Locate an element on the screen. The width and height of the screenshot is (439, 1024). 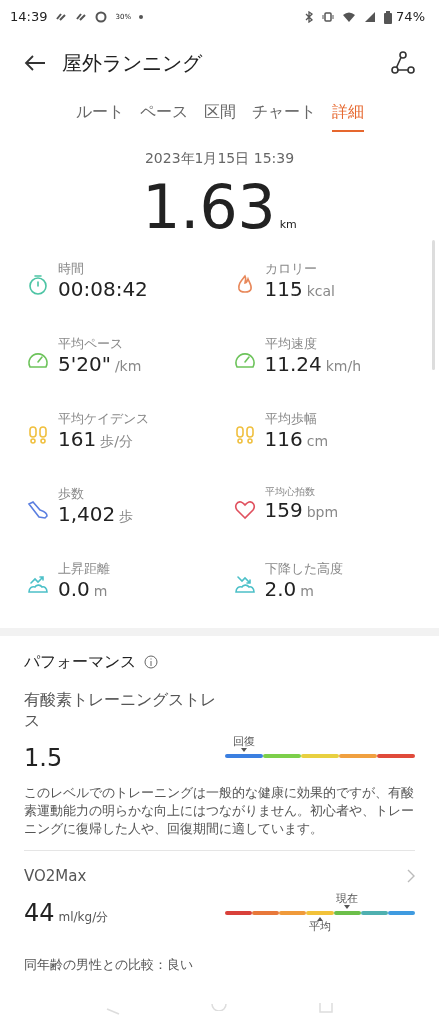
metric-unit: kcal is located at coordinates (320, 291).